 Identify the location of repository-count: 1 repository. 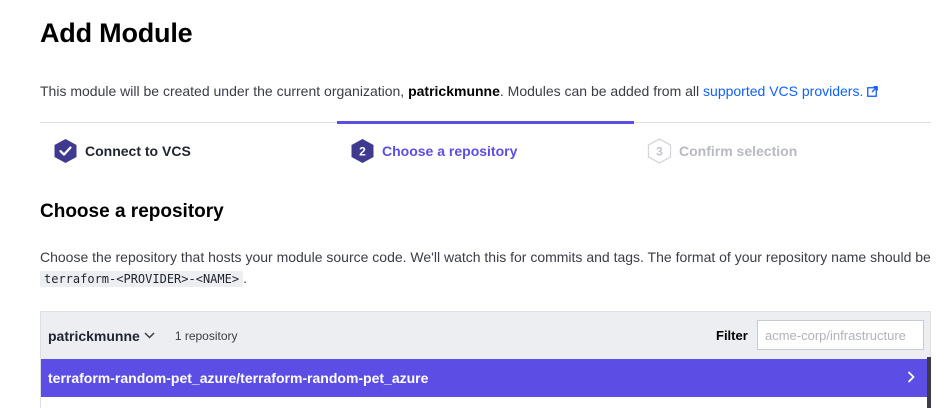
(206, 335).